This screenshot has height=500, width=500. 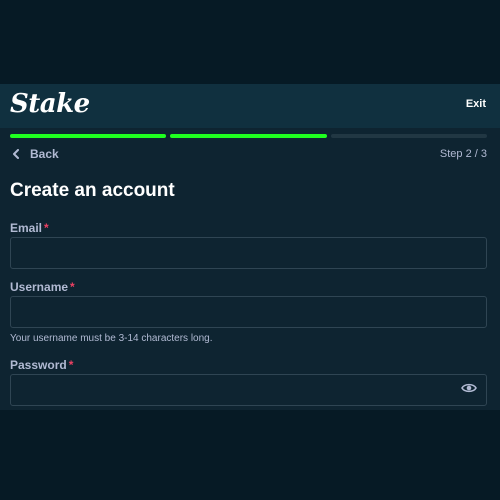 I want to click on password-label-text: Password, so click(x=38, y=365).